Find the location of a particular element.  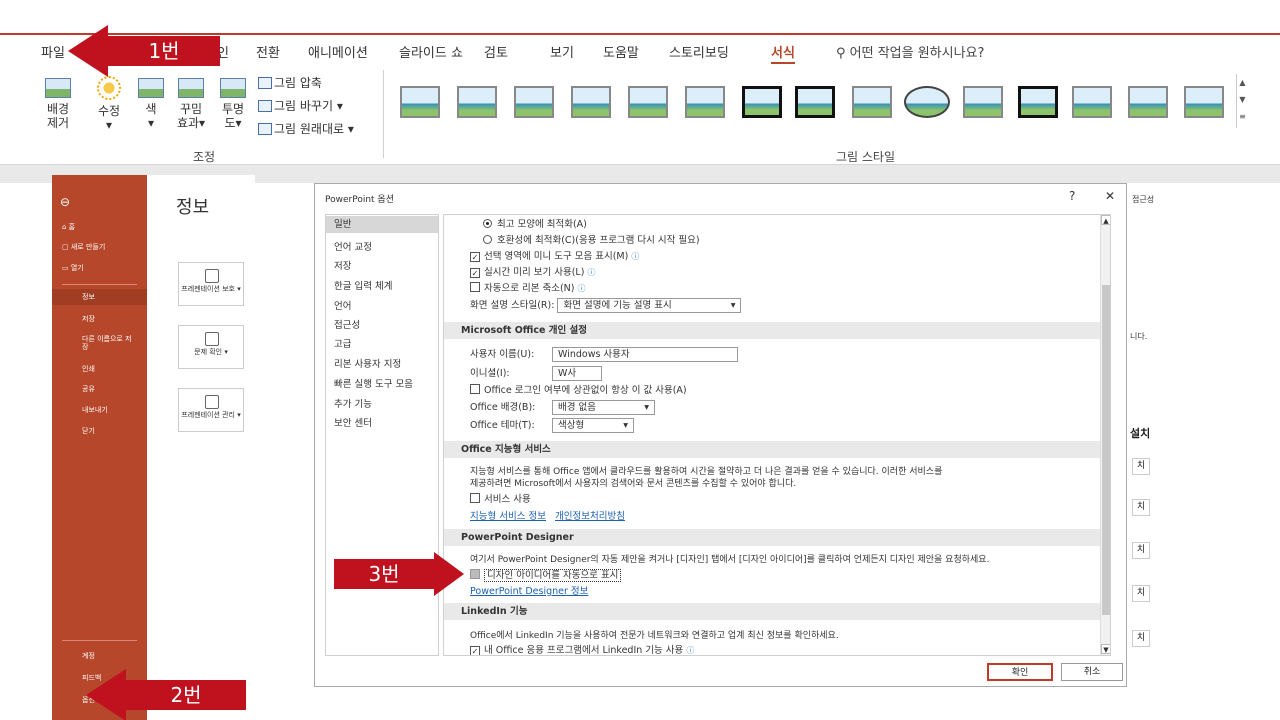

office-bg-select: 배경 없음 ▾ is located at coordinates (603, 407).